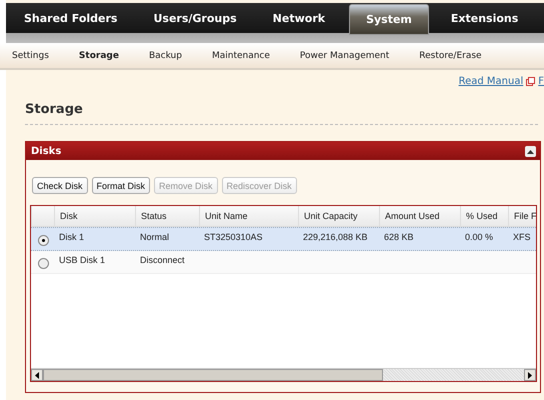 The width and height of the screenshot is (544, 400). What do you see at coordinates (213, 375) in the screenshot?
I see `scrollbar-thumb` at bounding box center [213, 375].